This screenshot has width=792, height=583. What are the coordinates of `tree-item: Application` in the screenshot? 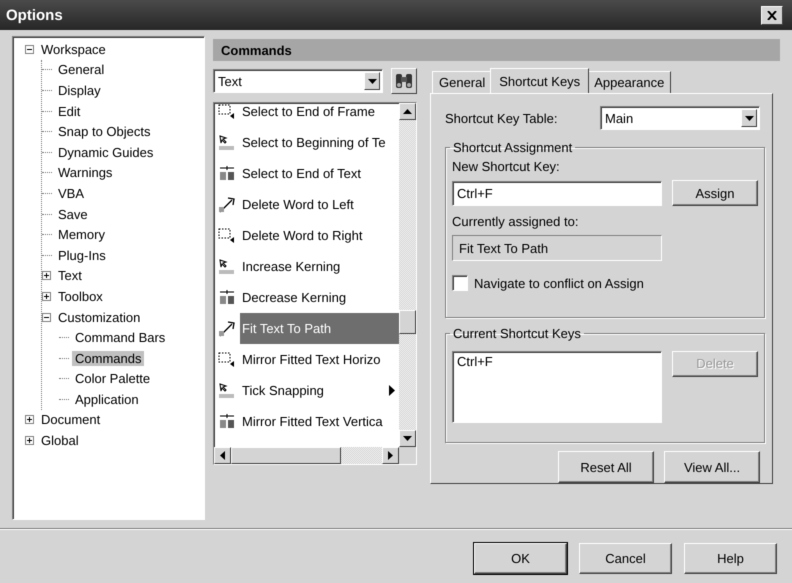 It's located at (107, 399).